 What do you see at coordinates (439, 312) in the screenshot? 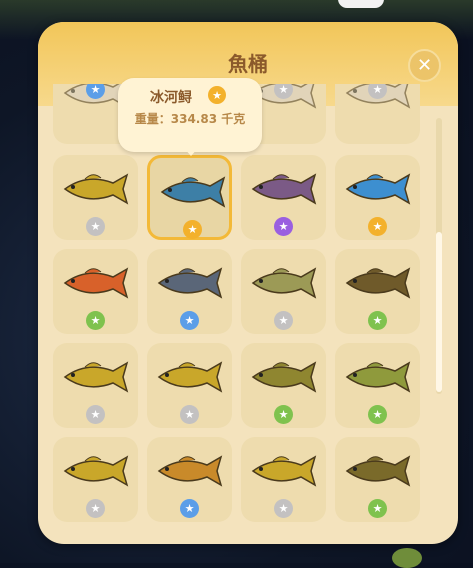
I see `scrollbar-thumb` at bounding box center [439, 312].